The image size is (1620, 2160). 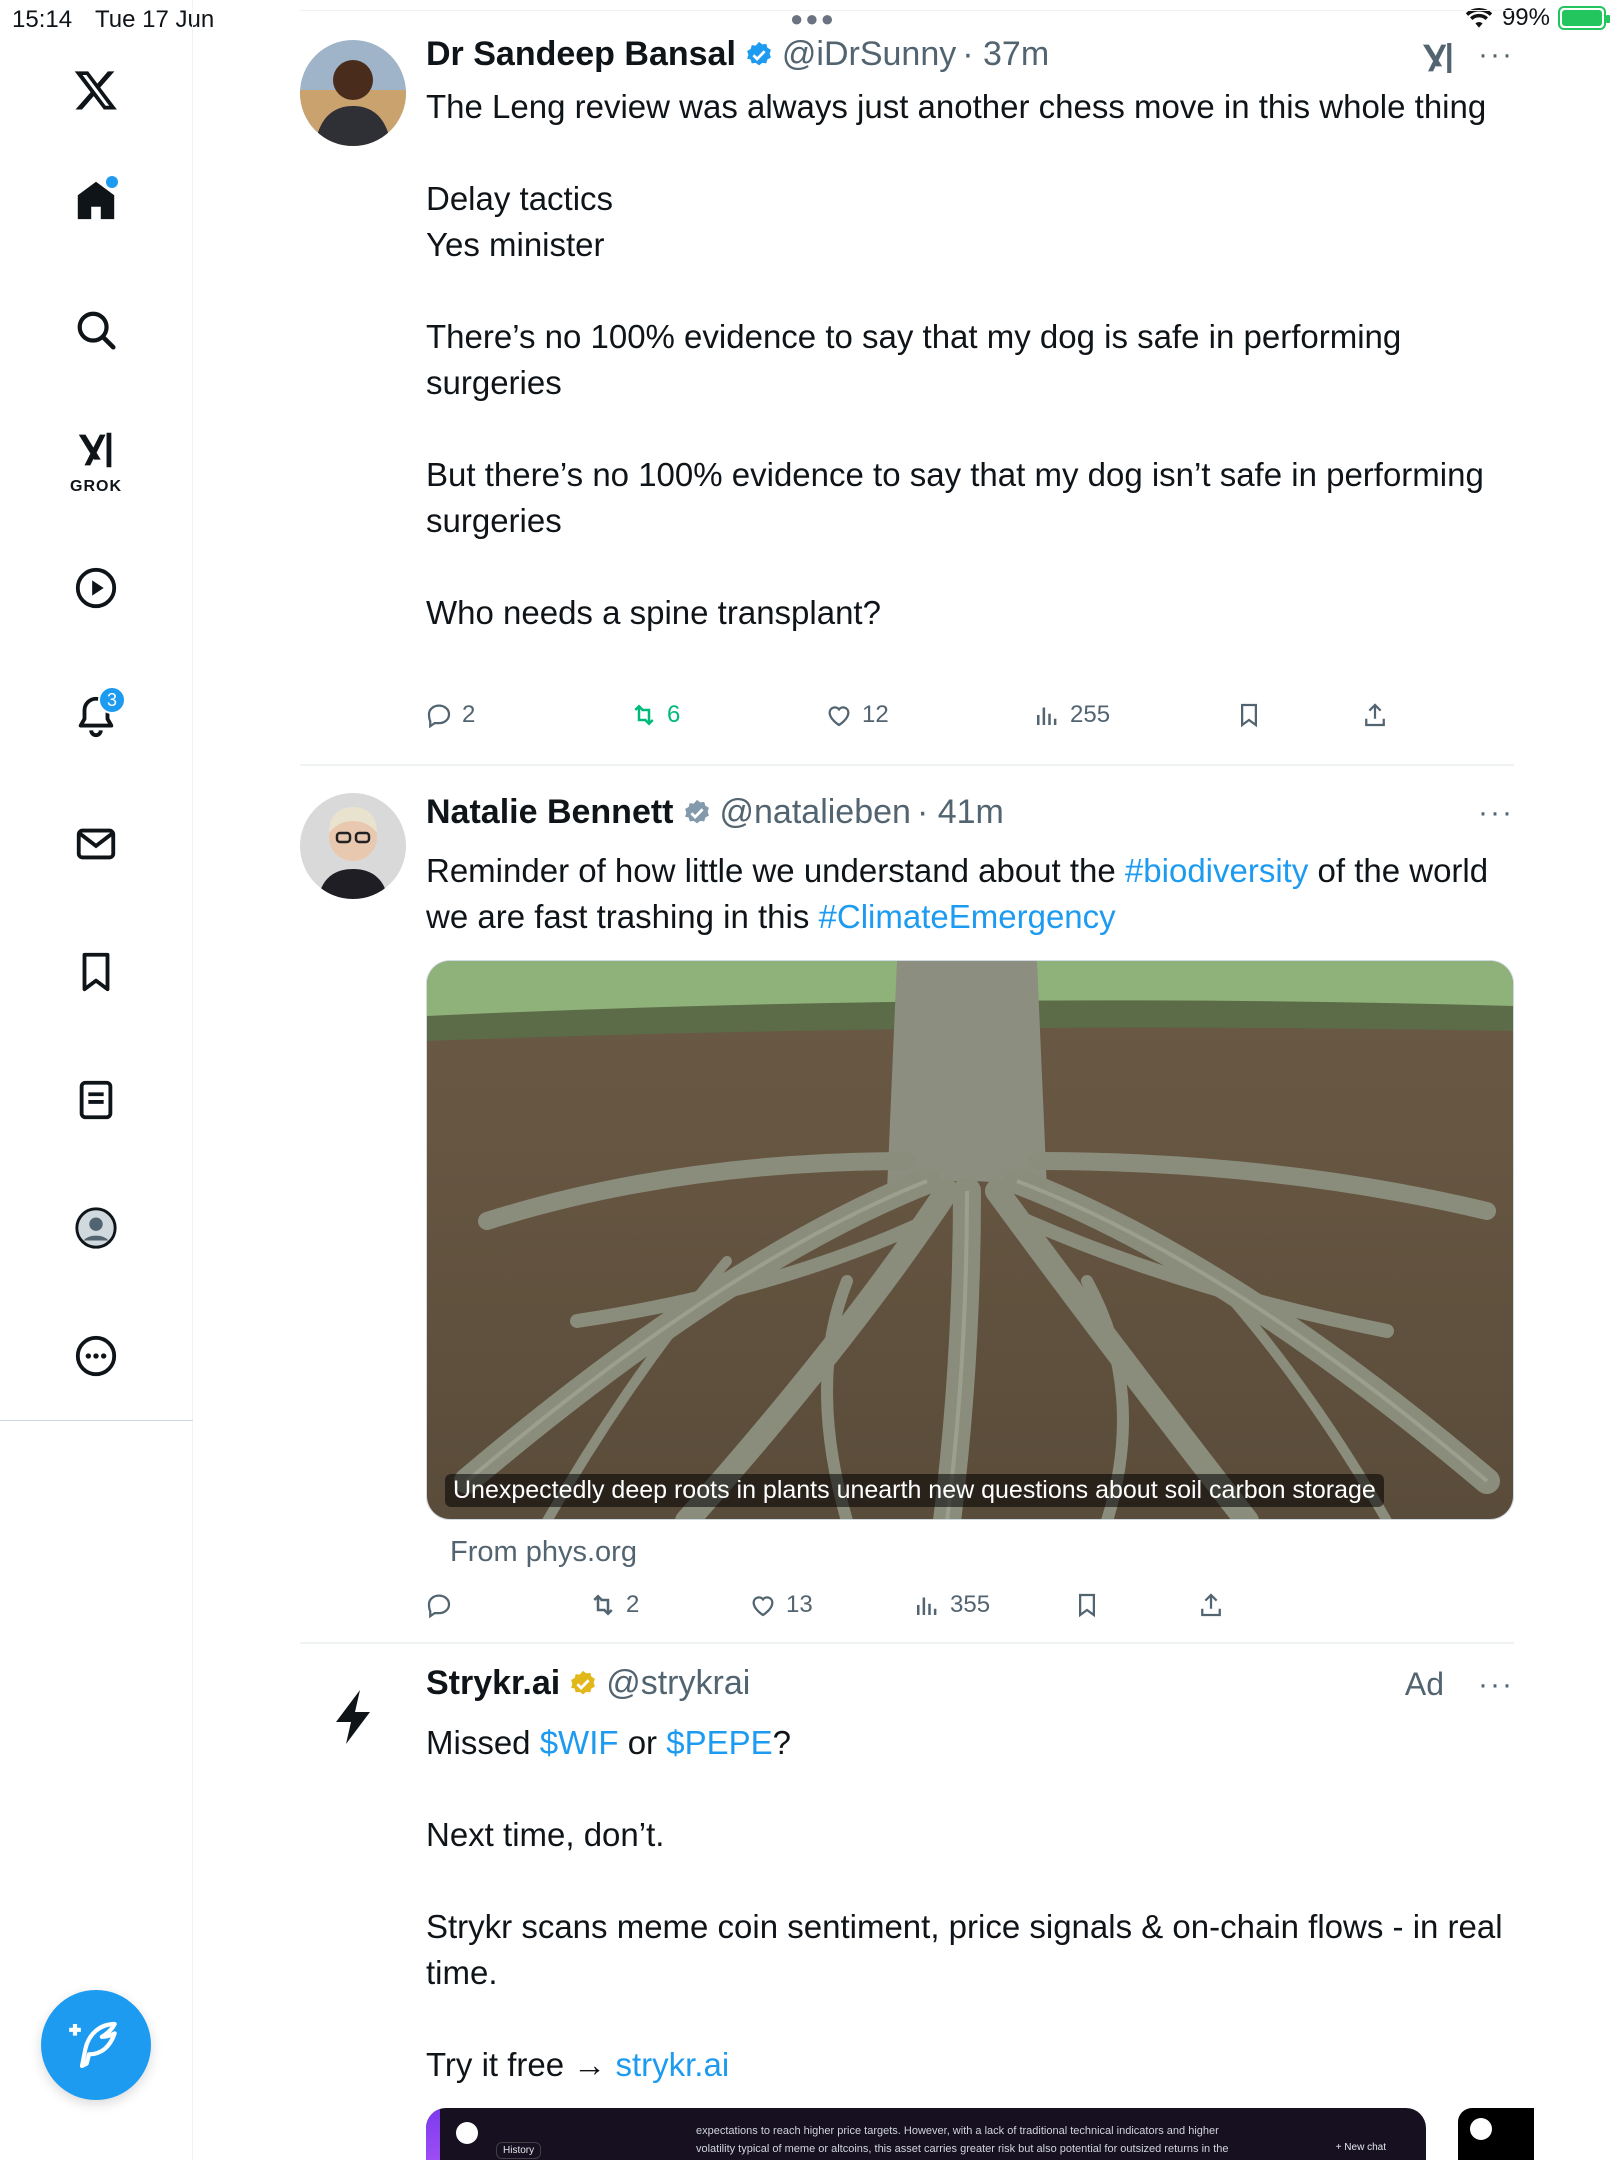 I want to click on sidebar-divider, so click(x=96, y=1420).